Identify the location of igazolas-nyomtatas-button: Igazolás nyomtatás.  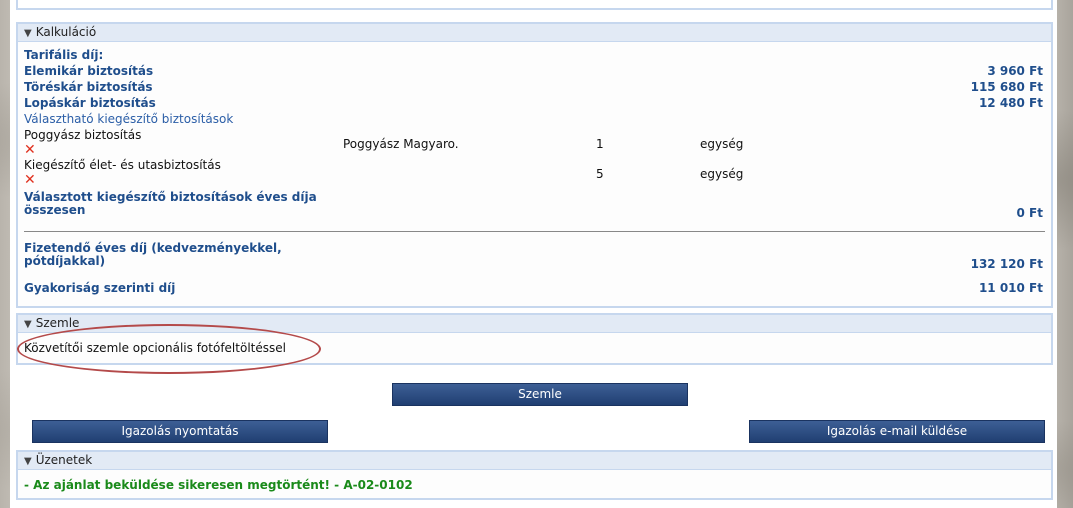
(180, 431).